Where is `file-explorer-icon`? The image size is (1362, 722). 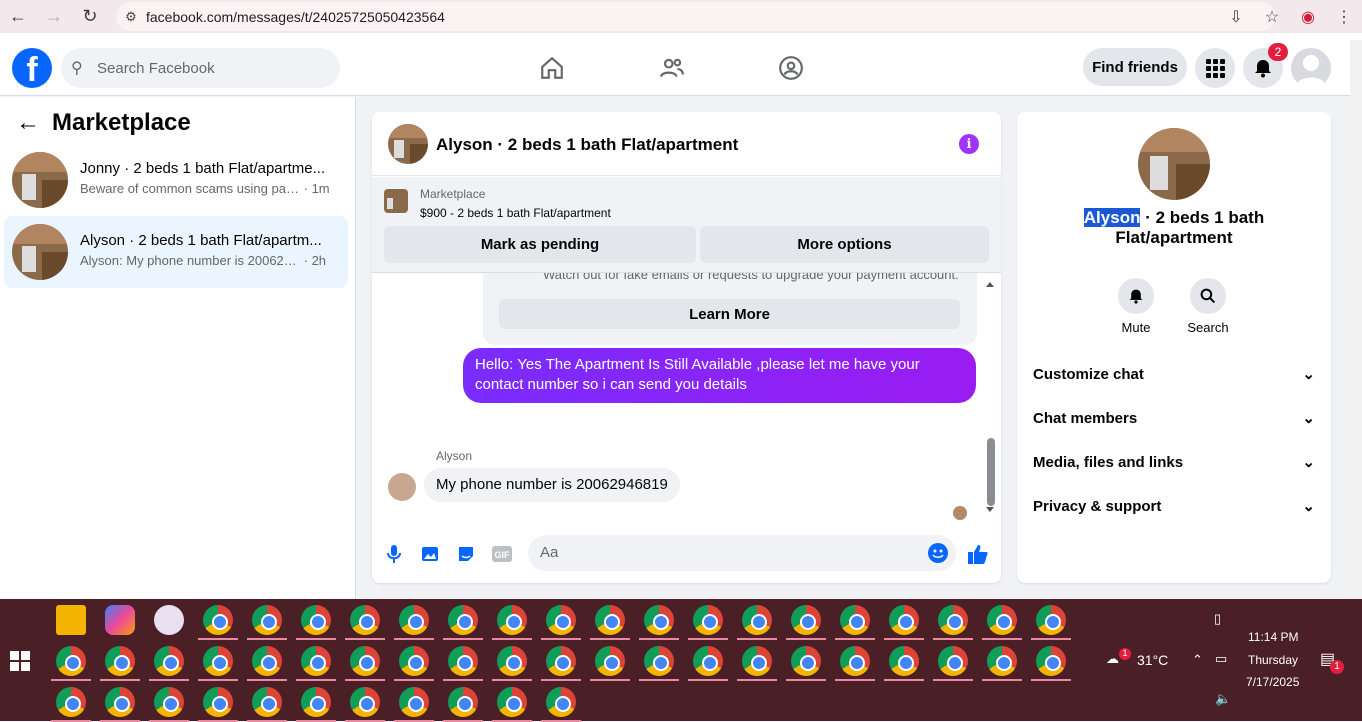
file-explorer-icon is located at coordinates (71, 620).